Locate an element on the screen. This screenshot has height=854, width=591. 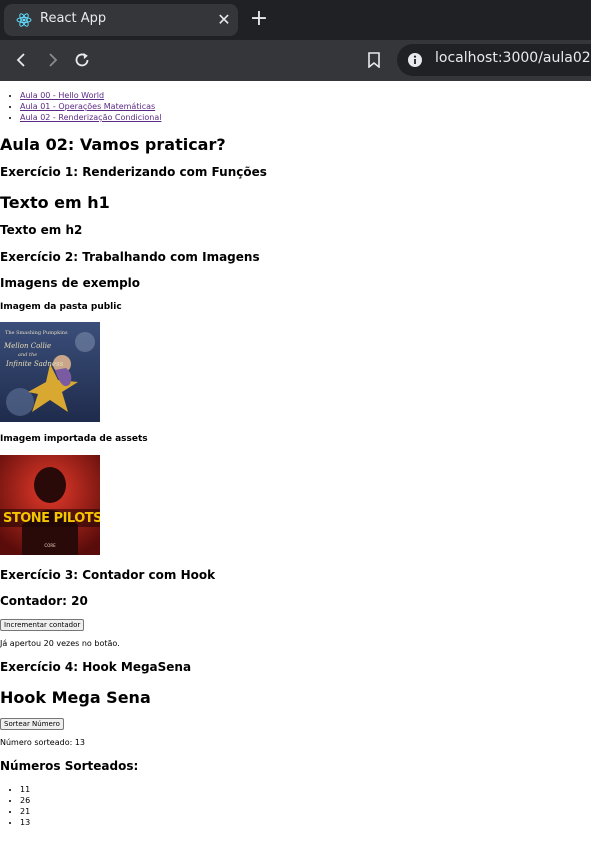
react-logo-icon is located at coordinates (24, 20).